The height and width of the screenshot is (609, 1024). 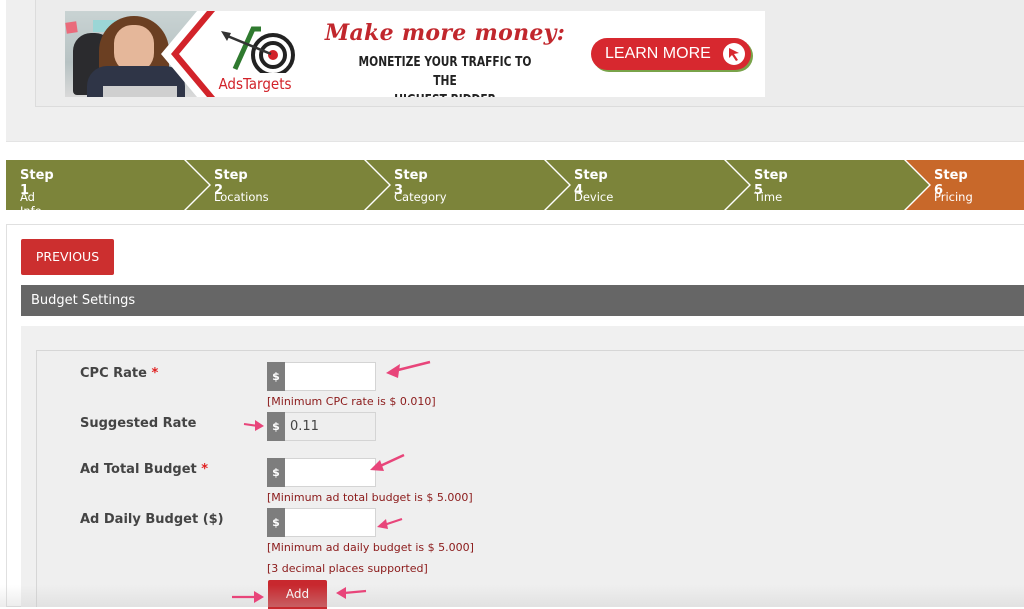 What do you see at coordinates (258, 51) in the screenshot?
I see `target-icon` at bounding box center [258, 51].